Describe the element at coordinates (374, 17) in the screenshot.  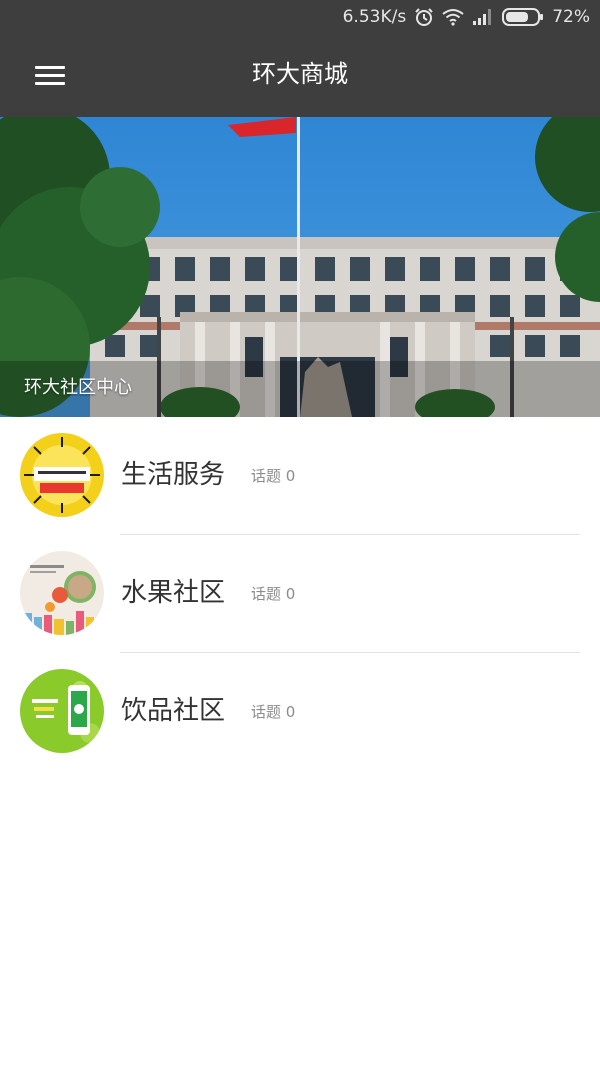
I see `network-speed: 6.53K/s` at that location.